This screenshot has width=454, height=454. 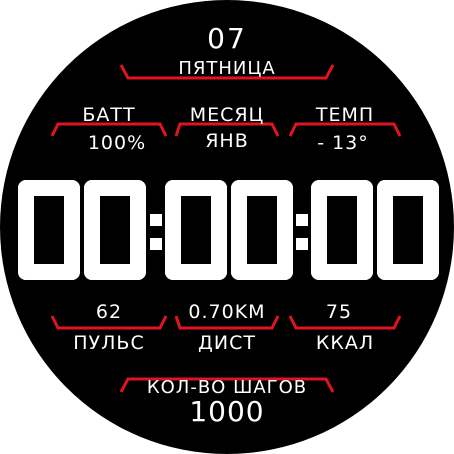 I want to click on temperature-value: - 13°, so click(x=343, y=143).